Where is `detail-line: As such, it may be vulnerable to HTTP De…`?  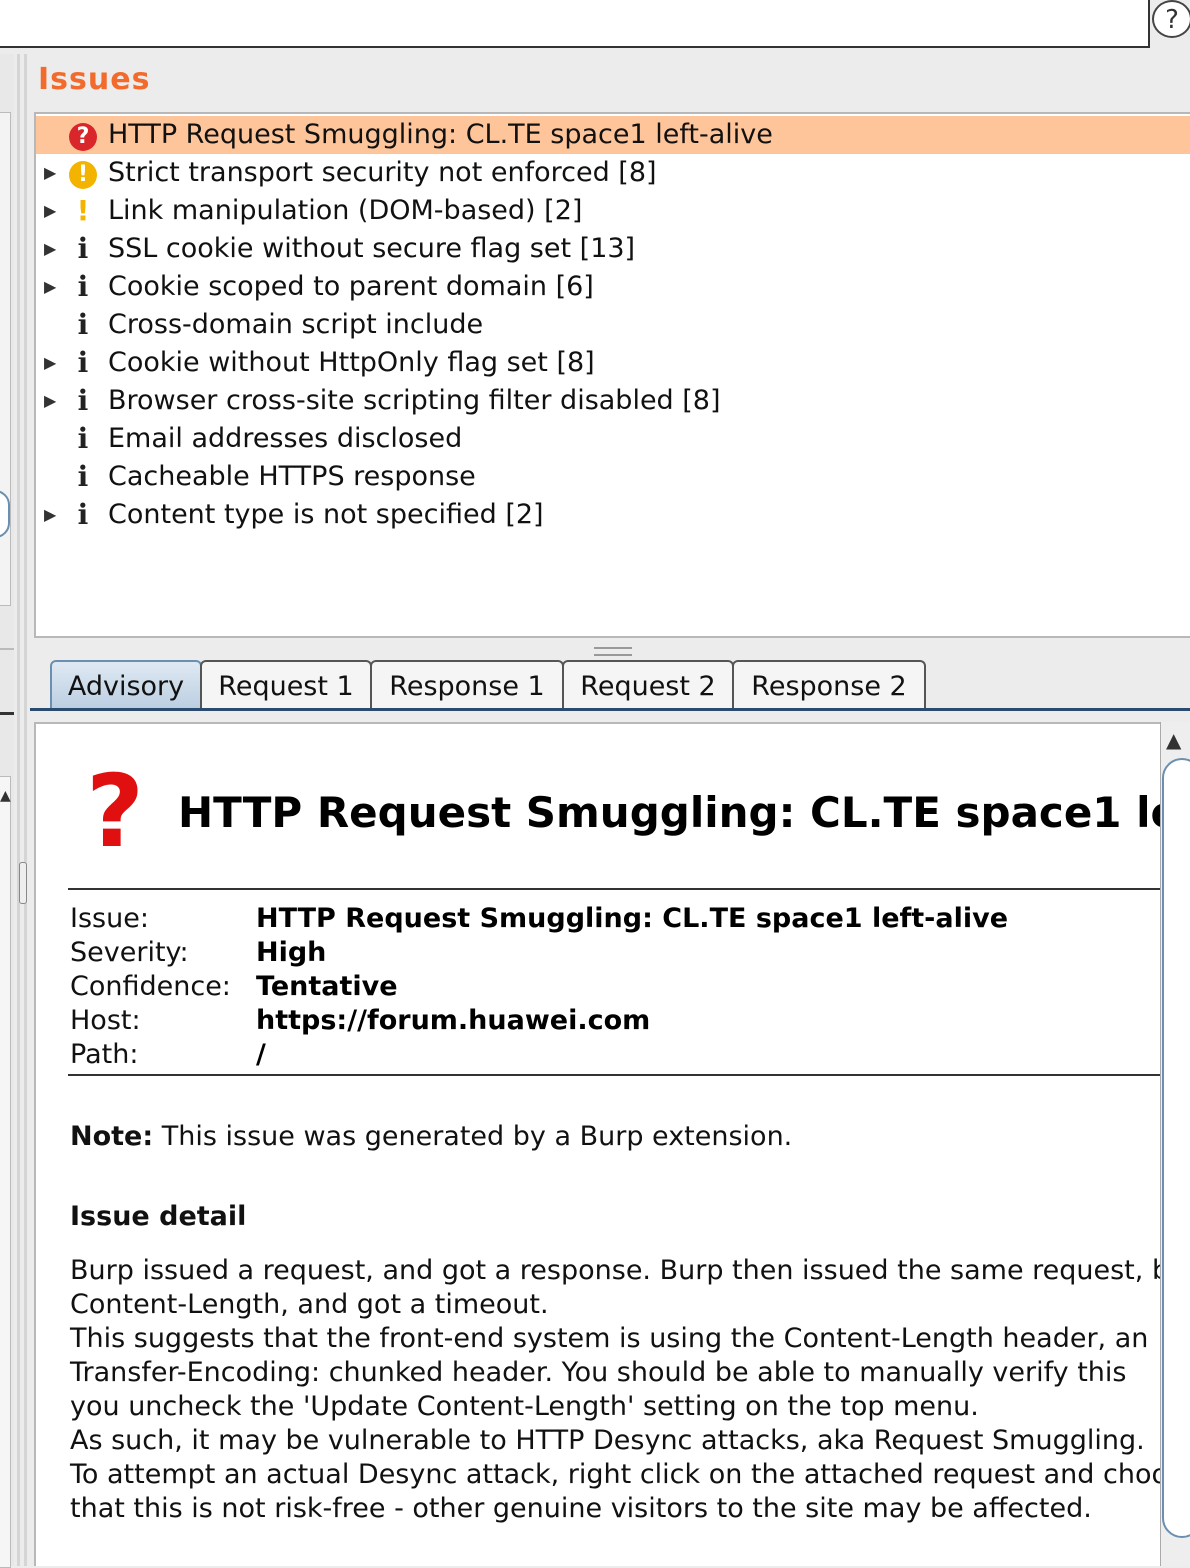 detail-line: As such, it may be vulnerable to HTTP De… is located at coordinates (607, 1440).